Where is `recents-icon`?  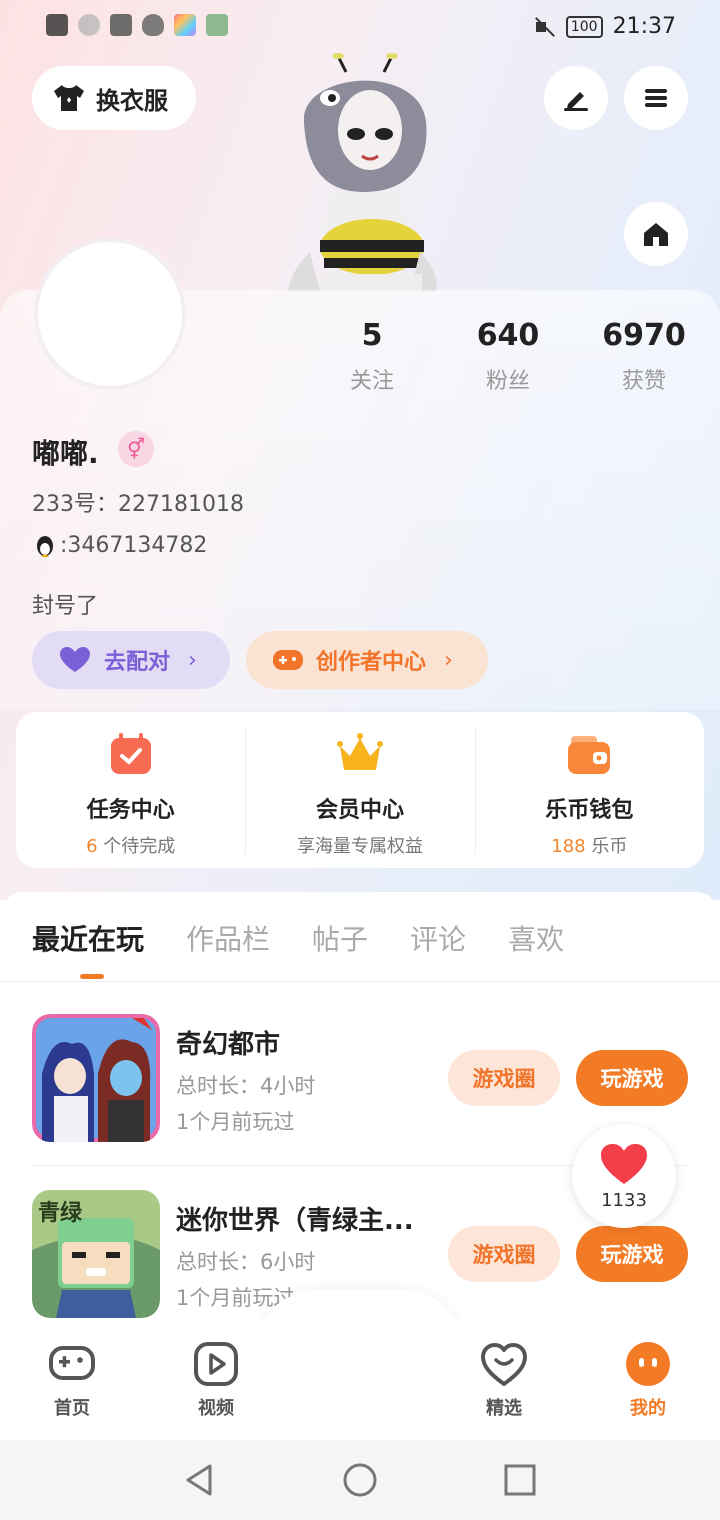 recents-icon is located at coordinates (520, 1480).